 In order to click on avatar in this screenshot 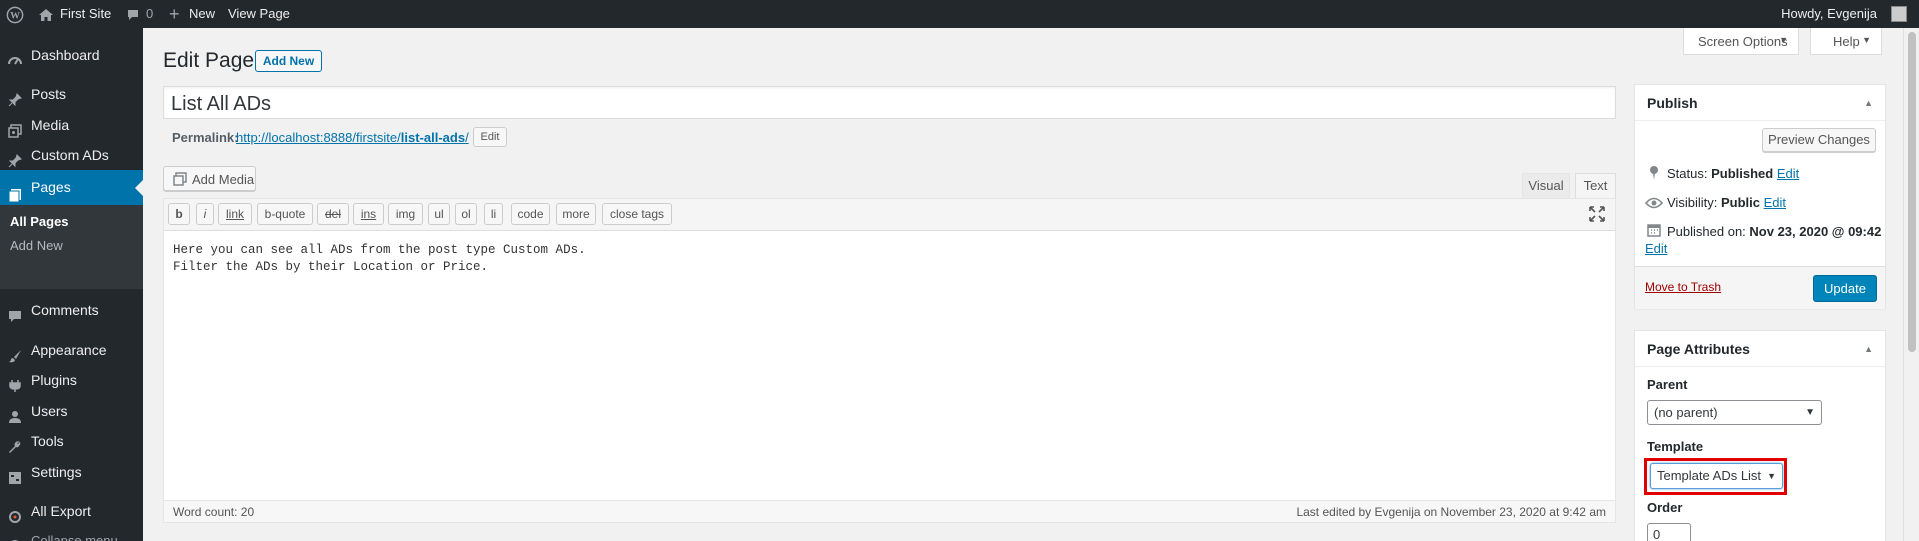, I will do `click(1899, 14)`.